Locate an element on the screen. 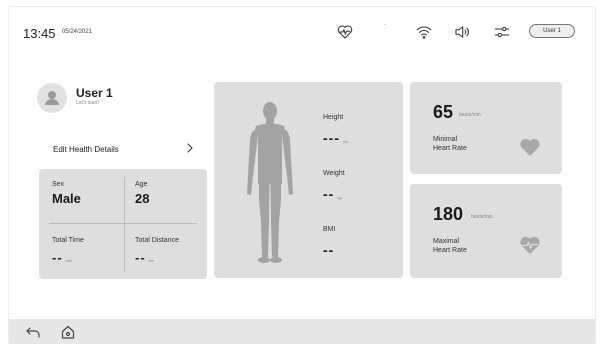 The width and height of the screenshot is (603, 349). clock-time: 13:45 is located at coordinates (39, 33).